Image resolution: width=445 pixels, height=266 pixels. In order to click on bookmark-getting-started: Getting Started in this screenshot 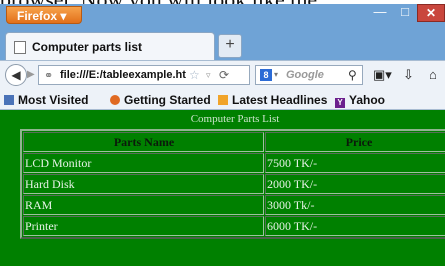, I will do `click(160, 100)`.